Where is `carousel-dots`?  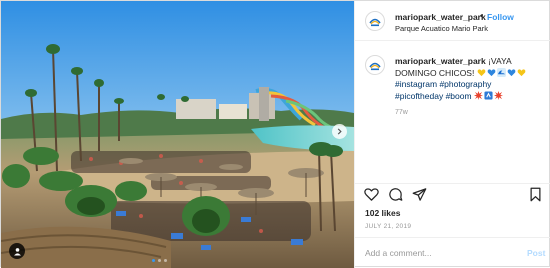
carousel-dots is located at coordinates (159, 260).